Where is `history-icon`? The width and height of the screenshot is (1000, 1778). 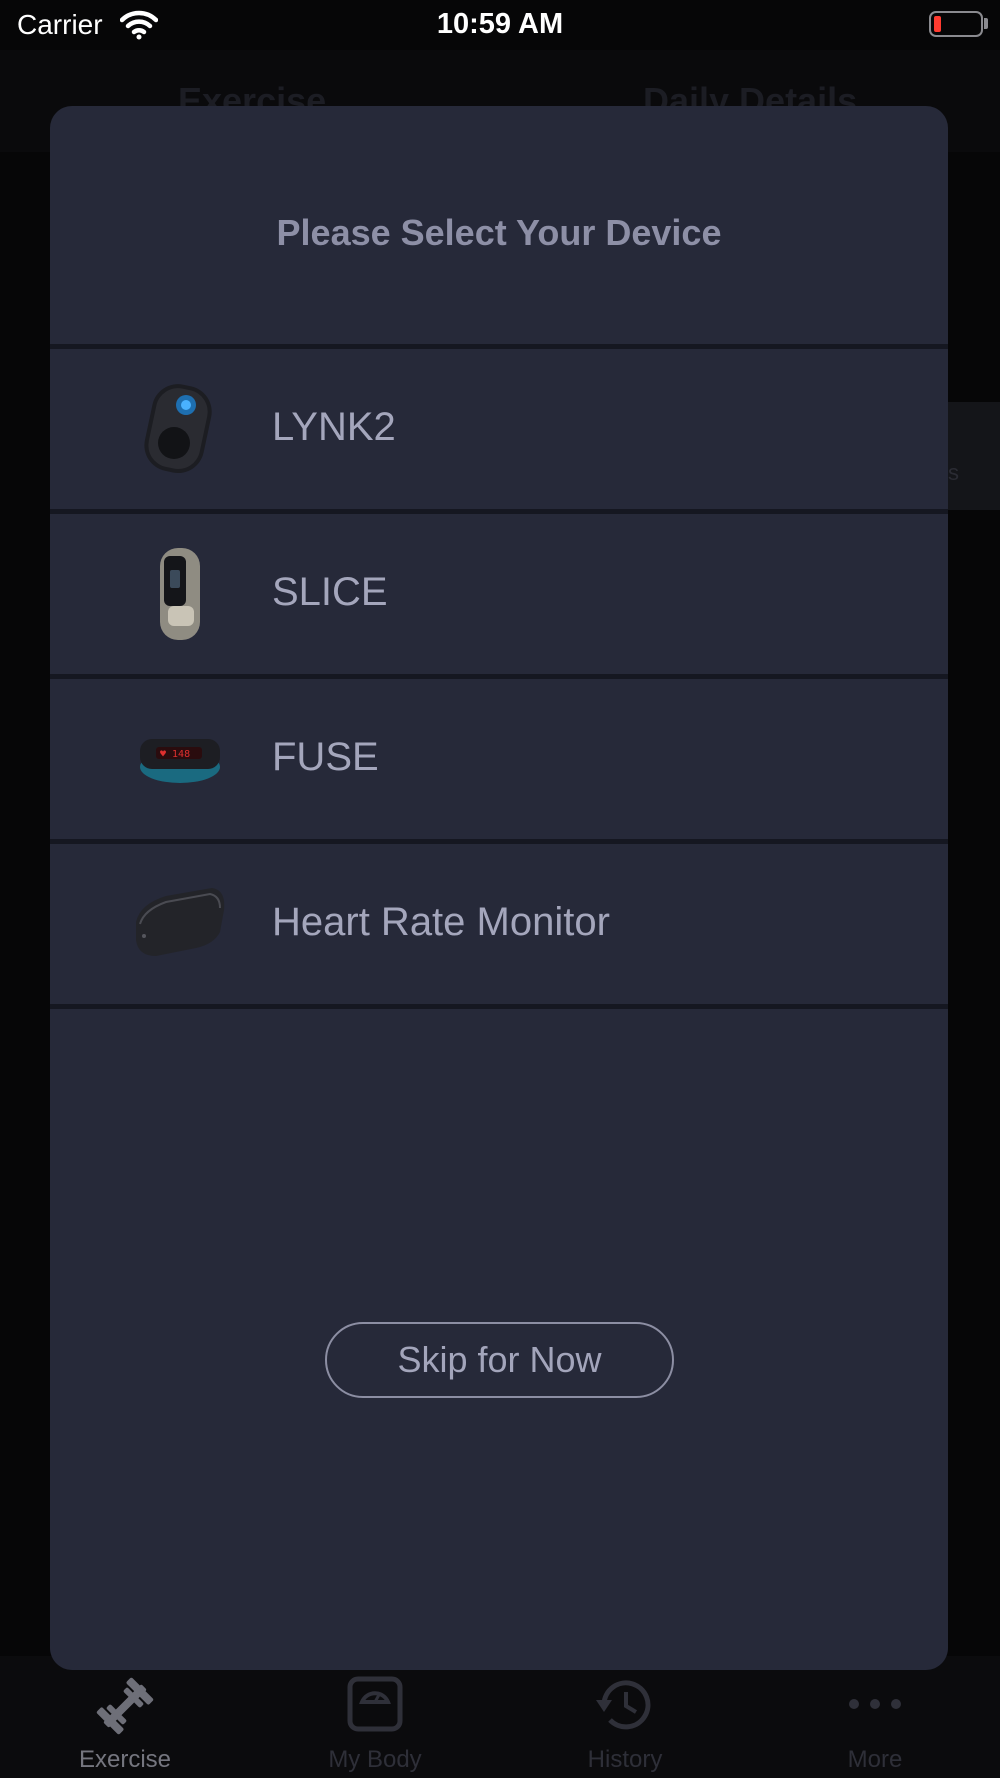
history-icon is located at coordinates (625, 1706).